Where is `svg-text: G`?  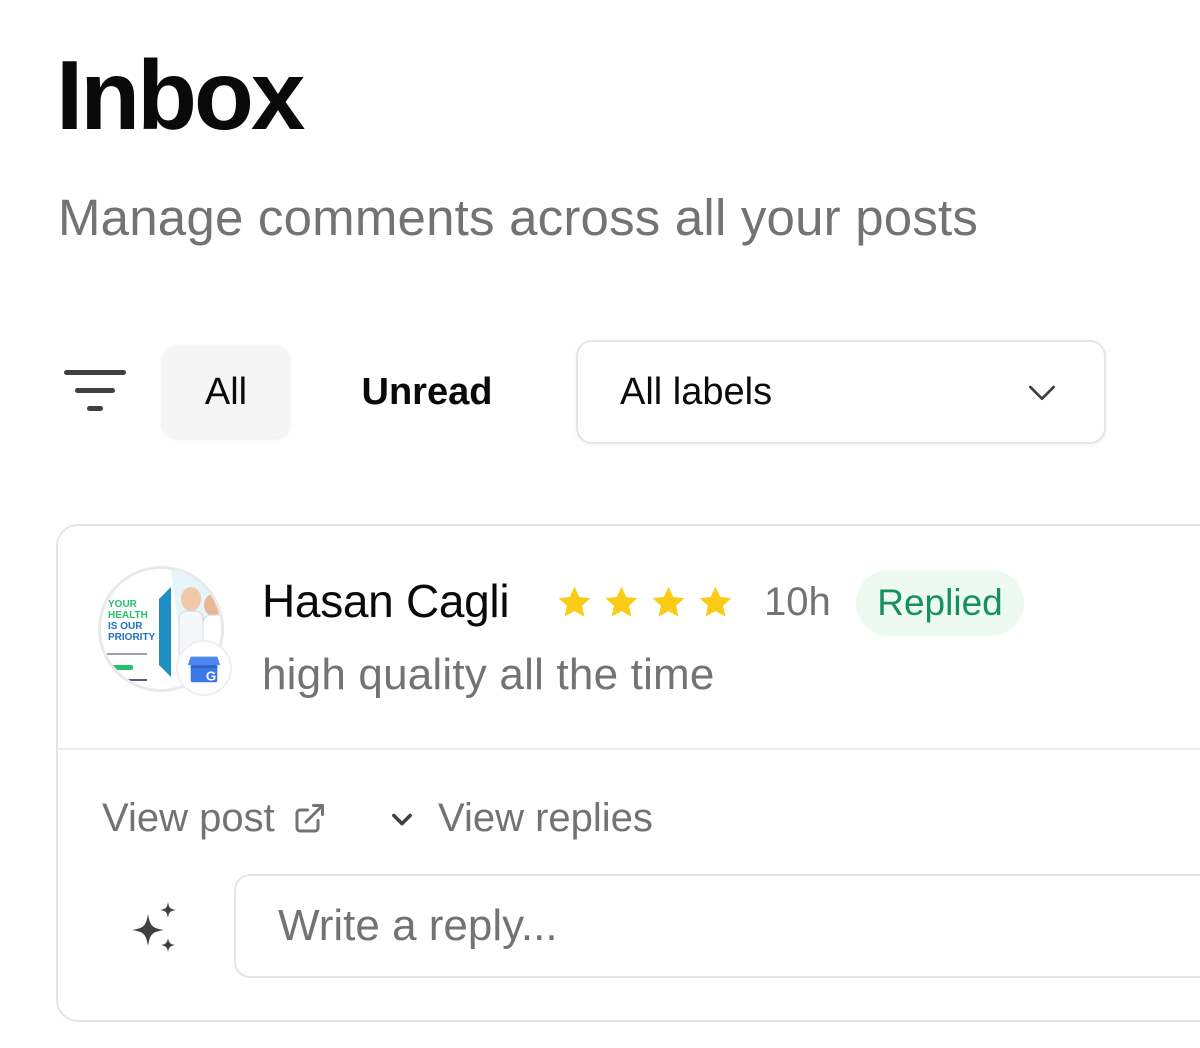
svg-text: G is located at coordinates (211, 675).